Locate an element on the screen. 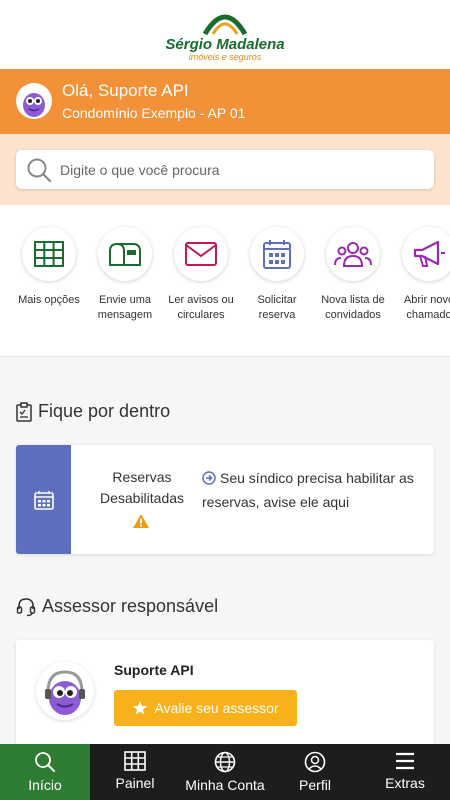  nav-label: Minha Conta is located at coordinates (225, 785).